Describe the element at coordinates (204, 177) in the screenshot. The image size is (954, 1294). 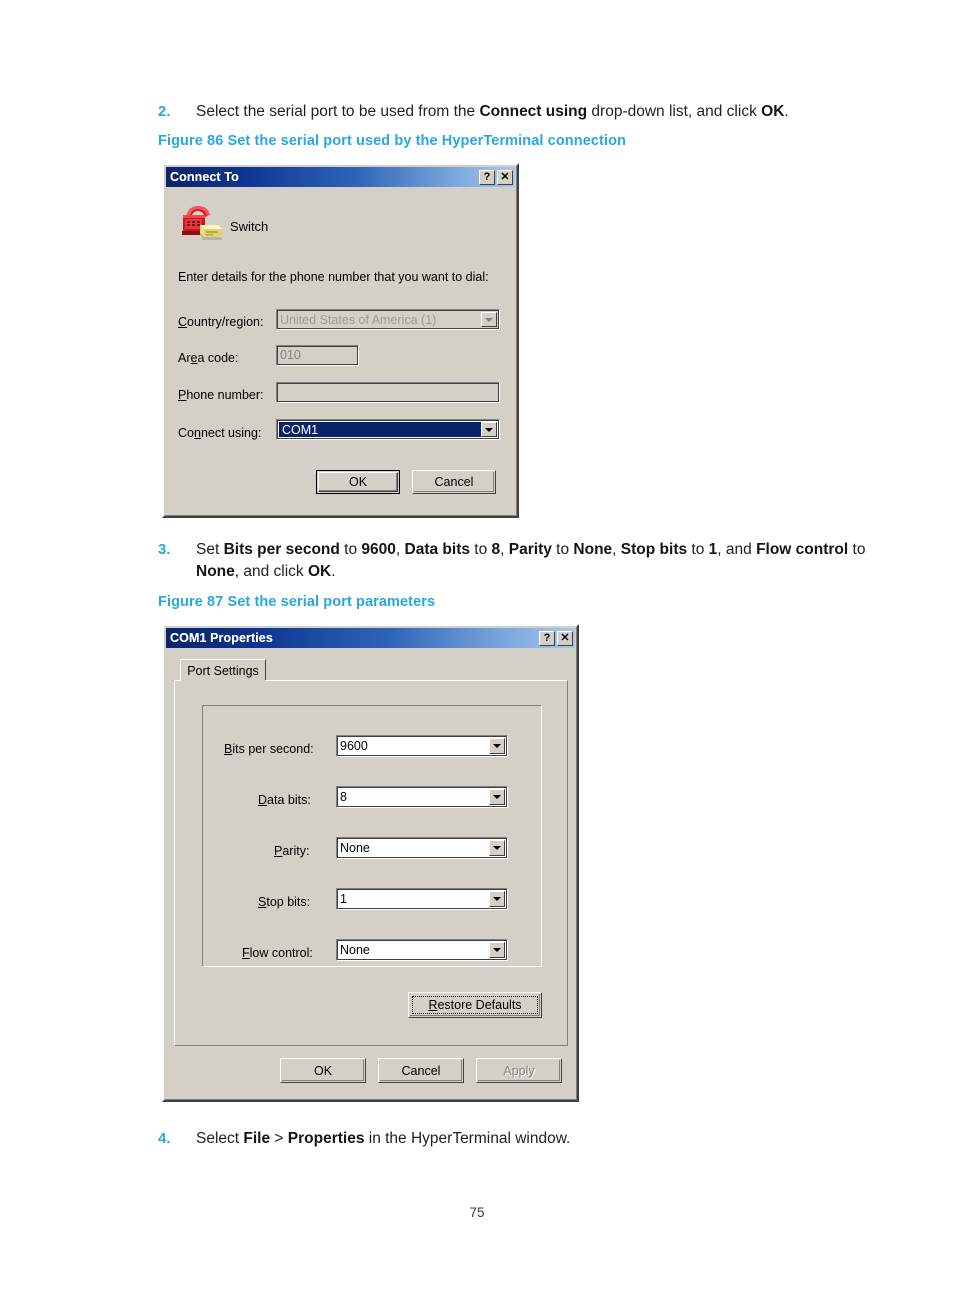
I see `connect-to-title: Connect To` at that location.